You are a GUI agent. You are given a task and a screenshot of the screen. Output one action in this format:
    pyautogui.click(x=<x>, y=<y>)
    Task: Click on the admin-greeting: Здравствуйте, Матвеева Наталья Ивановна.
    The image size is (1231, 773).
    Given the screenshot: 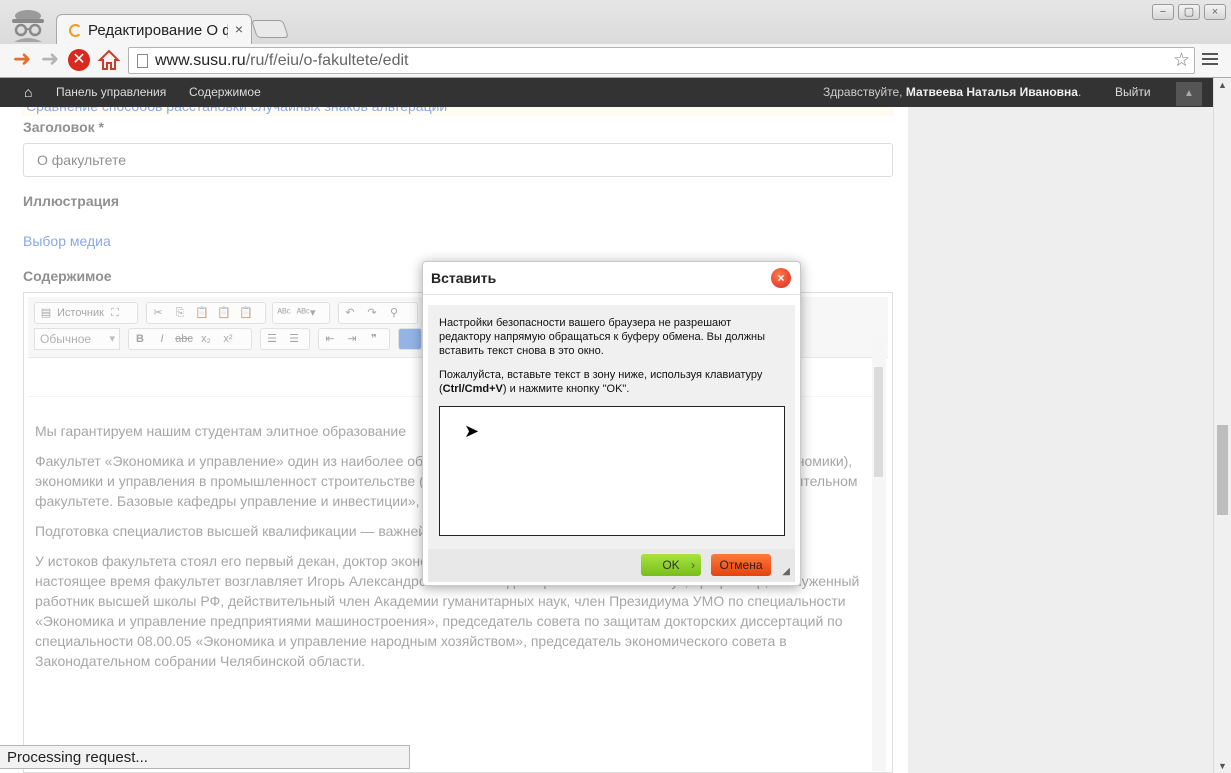 What is the action you would take?
    pyautogui.click(x=952, y=92)
    